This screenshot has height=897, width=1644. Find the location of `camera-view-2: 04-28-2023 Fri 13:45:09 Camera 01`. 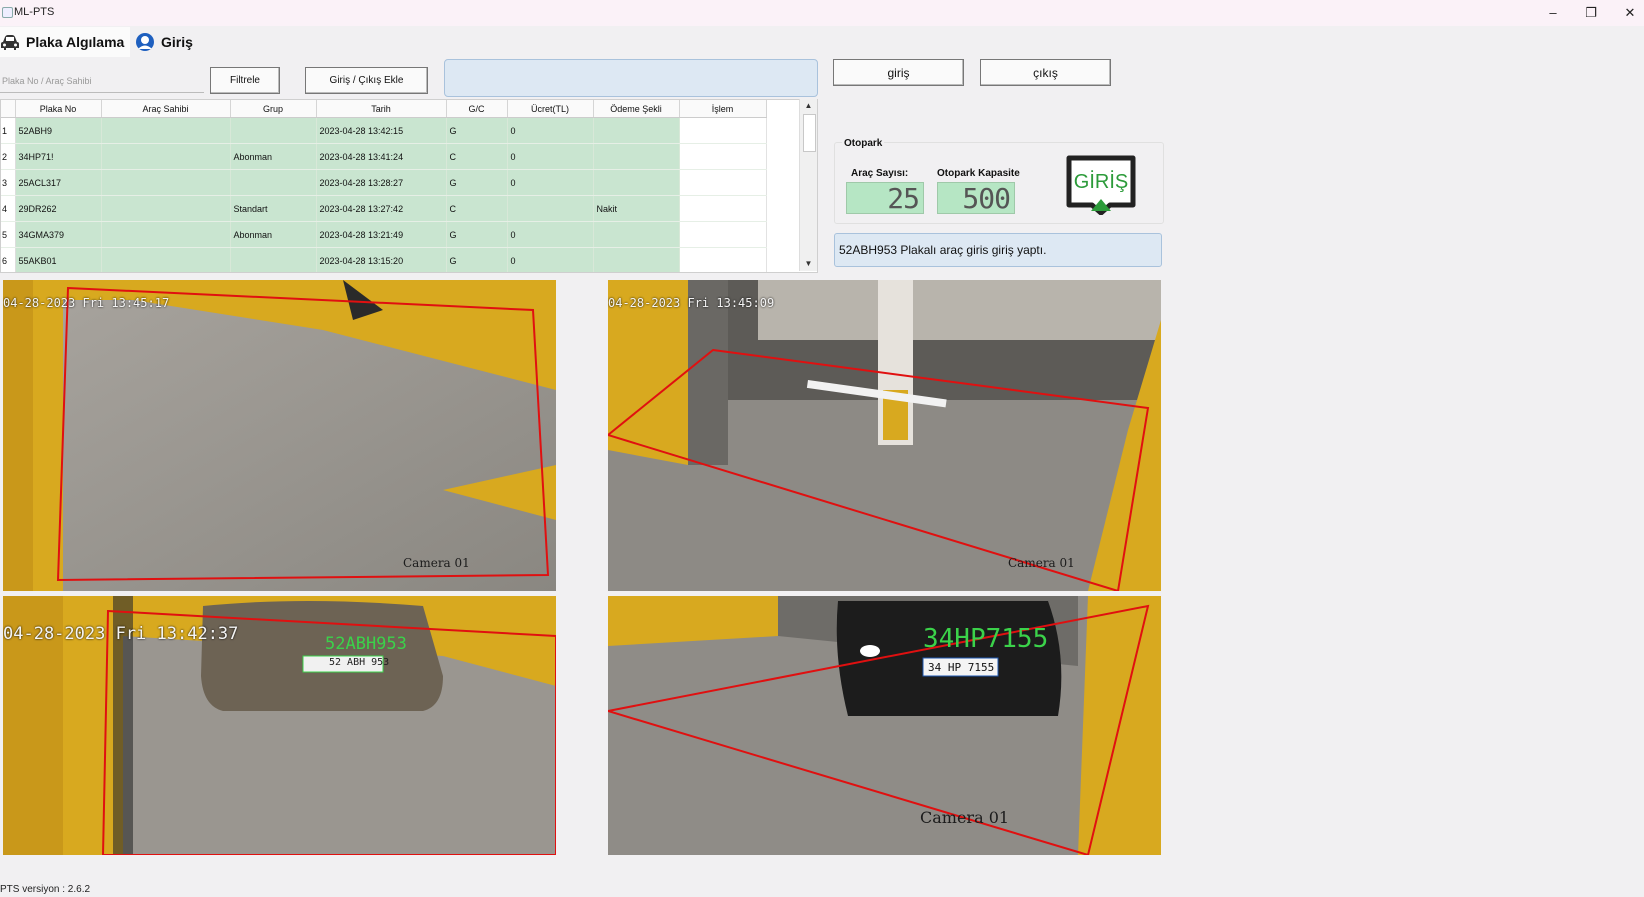

camera-view-2: 04-28-2023 Fri 13:45:09 Camera 01 is located at coordinates (884, 435).